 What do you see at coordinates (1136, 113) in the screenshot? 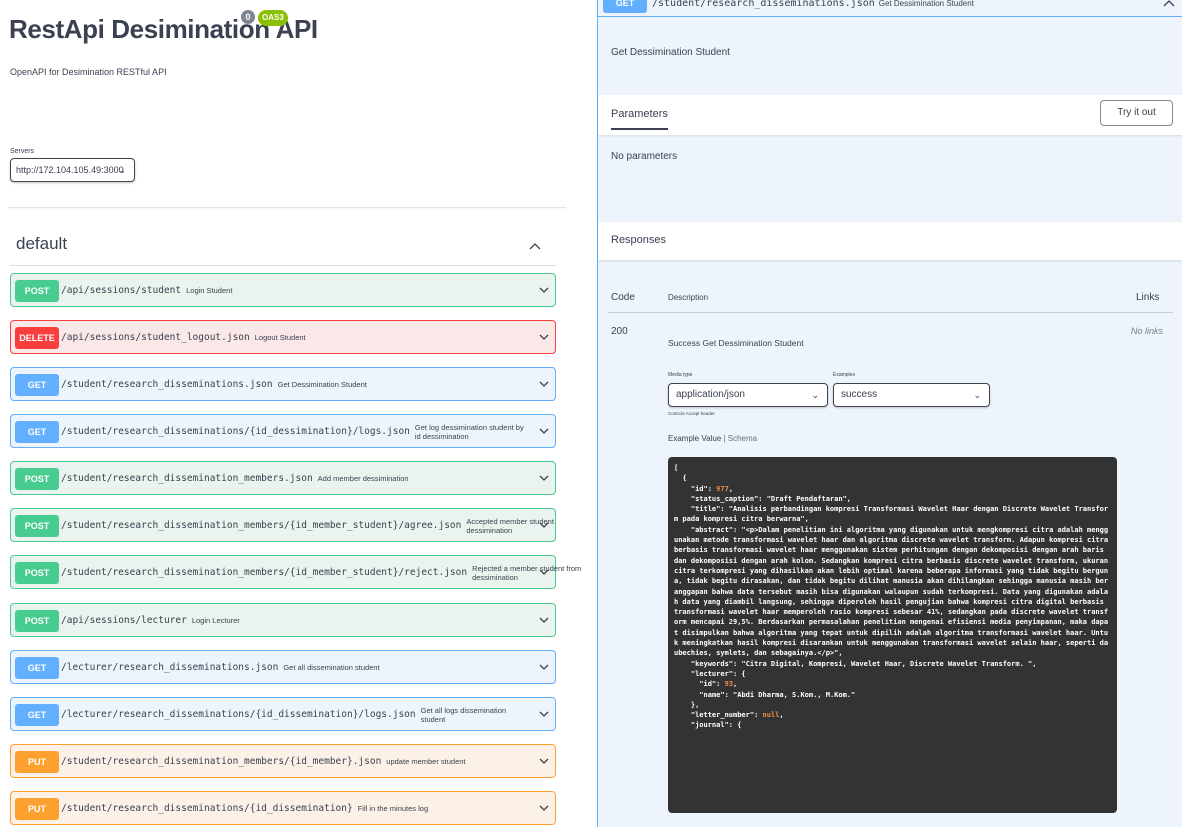
I see `try-it-out-button: Try it out` at bounding box center [1136, 113].